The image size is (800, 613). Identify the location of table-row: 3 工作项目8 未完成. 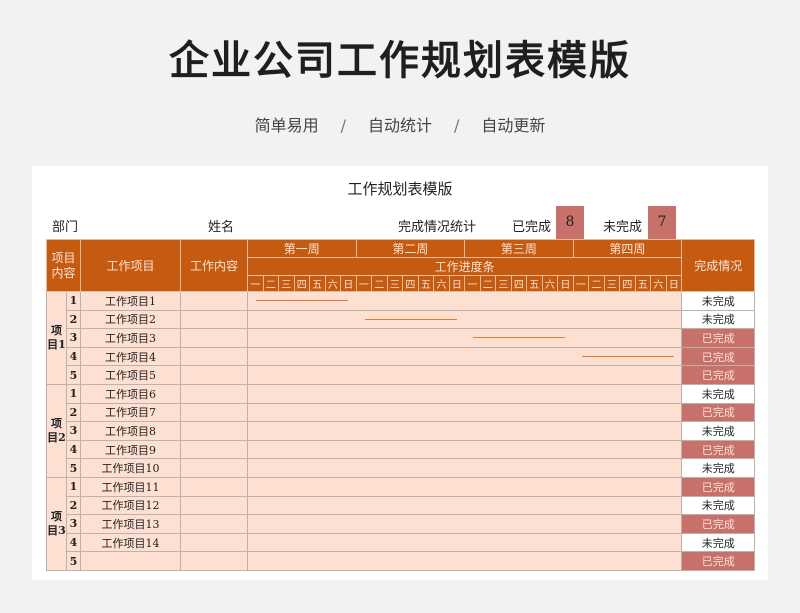
(401, 431).